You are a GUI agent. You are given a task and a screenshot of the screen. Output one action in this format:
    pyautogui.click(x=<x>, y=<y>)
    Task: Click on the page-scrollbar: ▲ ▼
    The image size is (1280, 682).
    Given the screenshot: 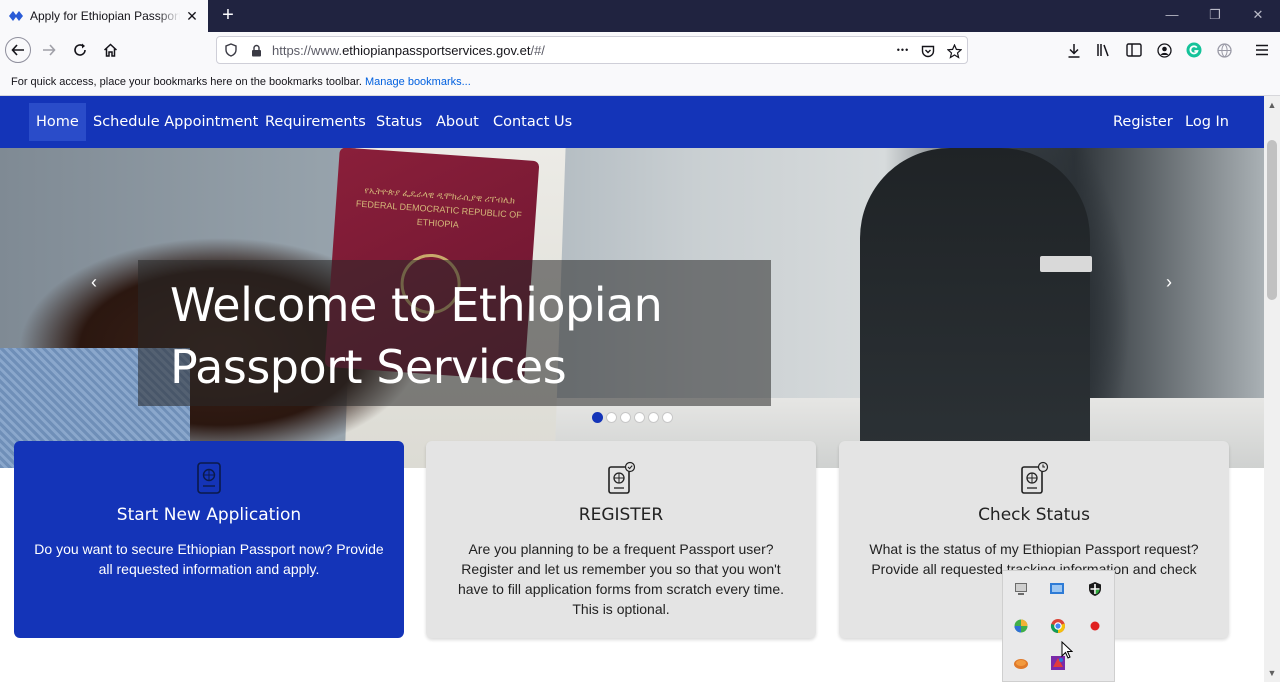 What is the action you would take?
    pyautogui.click(x=1272, y=389)
    